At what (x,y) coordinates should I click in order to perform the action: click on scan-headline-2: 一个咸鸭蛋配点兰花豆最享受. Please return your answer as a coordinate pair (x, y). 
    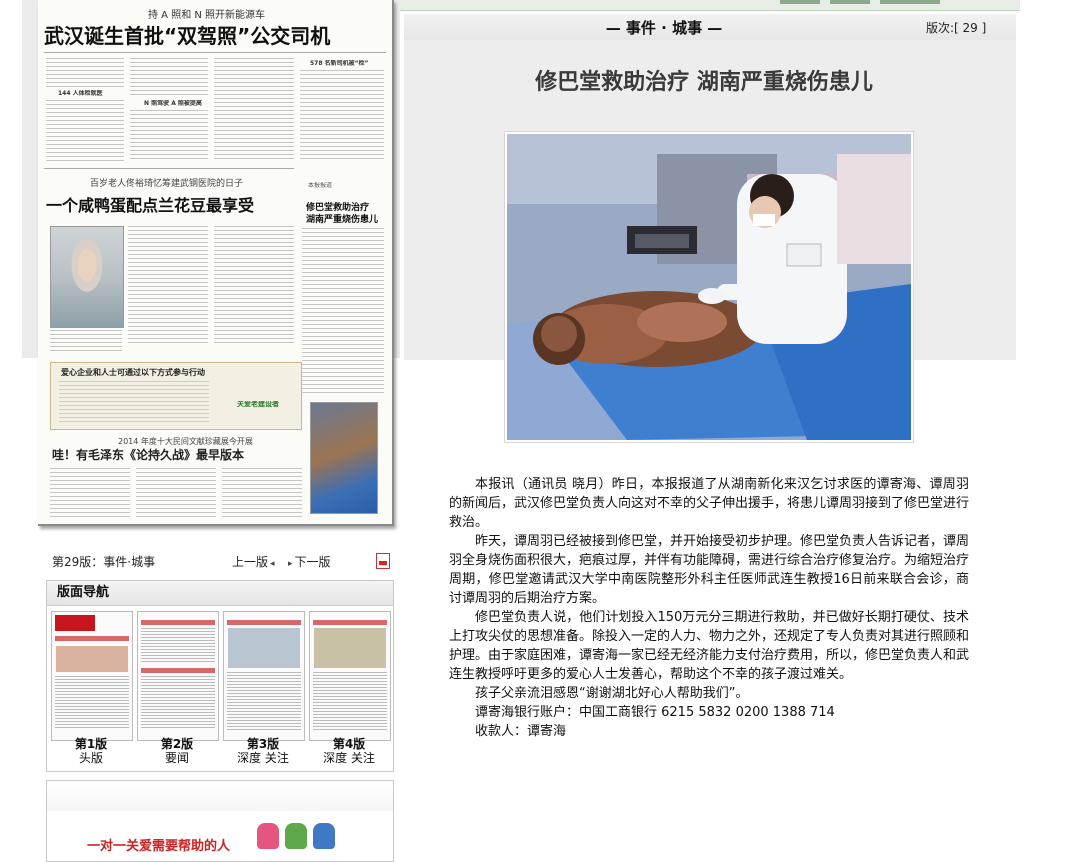
    Looking at the image, I should click on (150, 205).